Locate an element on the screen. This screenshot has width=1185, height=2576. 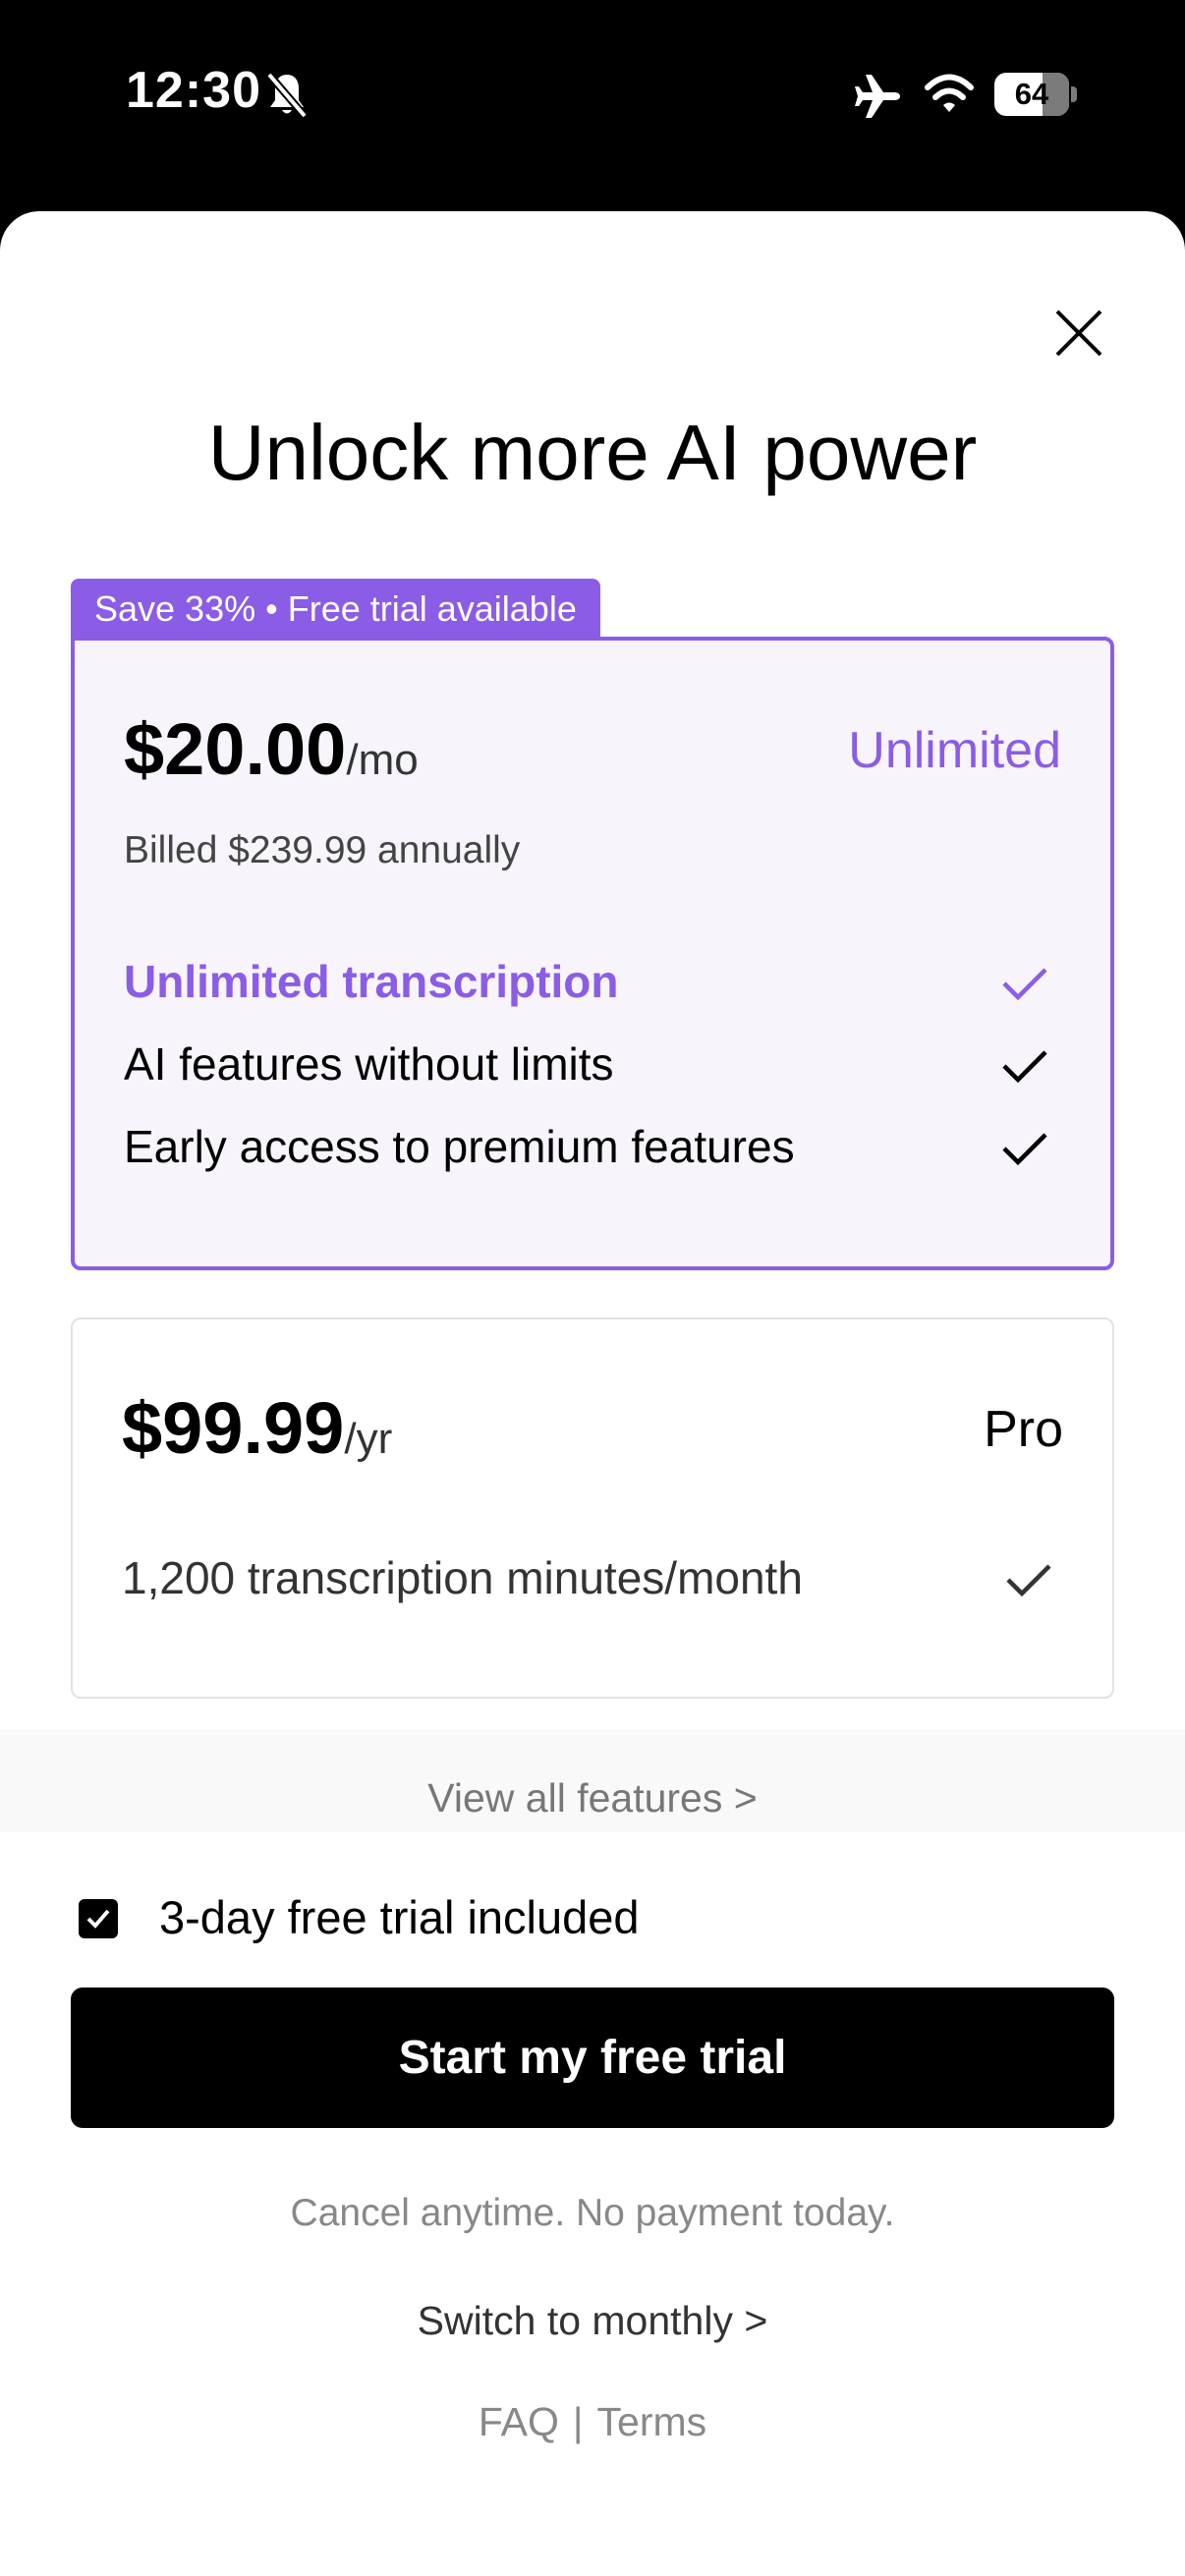
battery-tip is located at coordinates (1074, 94).